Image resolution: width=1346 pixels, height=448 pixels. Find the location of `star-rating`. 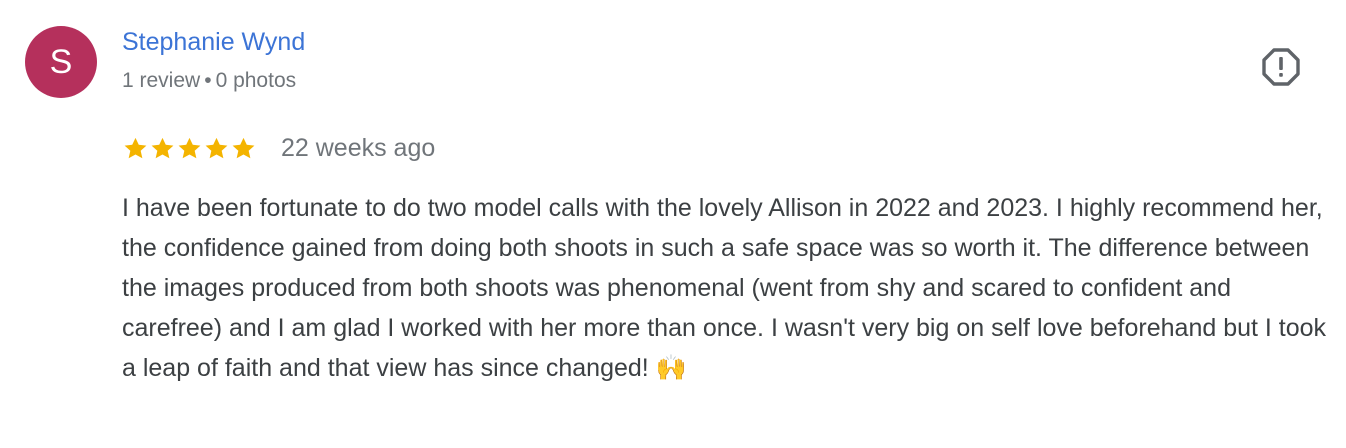

star-rating is located at coordinates (189, 148).